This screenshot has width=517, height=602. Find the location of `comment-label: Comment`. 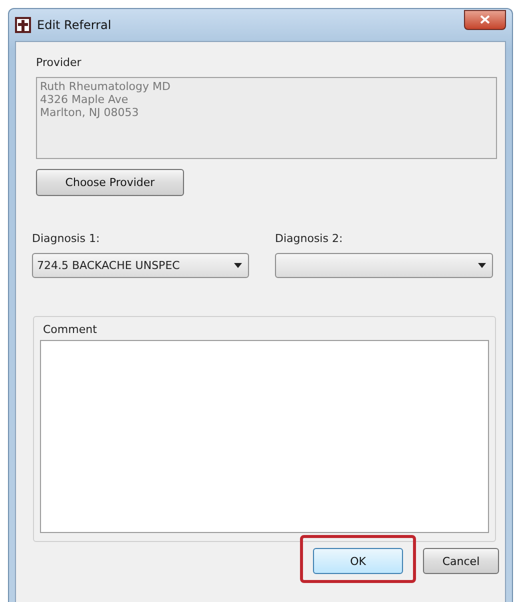

comment-label: Comment is located at coordinates (70, 329).